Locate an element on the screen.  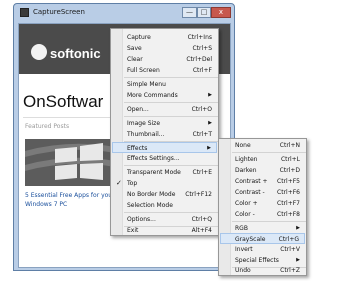
menu-item-selection-mode: Selection Mode is located at coordinates (164, 205).